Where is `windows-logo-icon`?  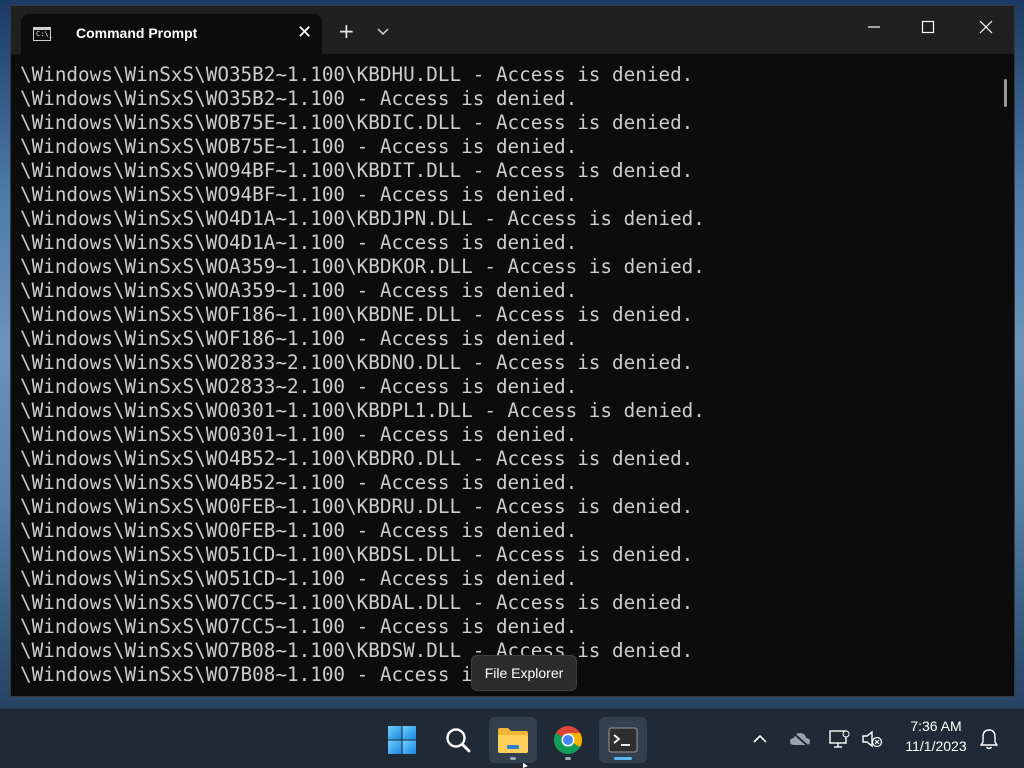 windows-logo-icon is located at coordinates (402, 740).